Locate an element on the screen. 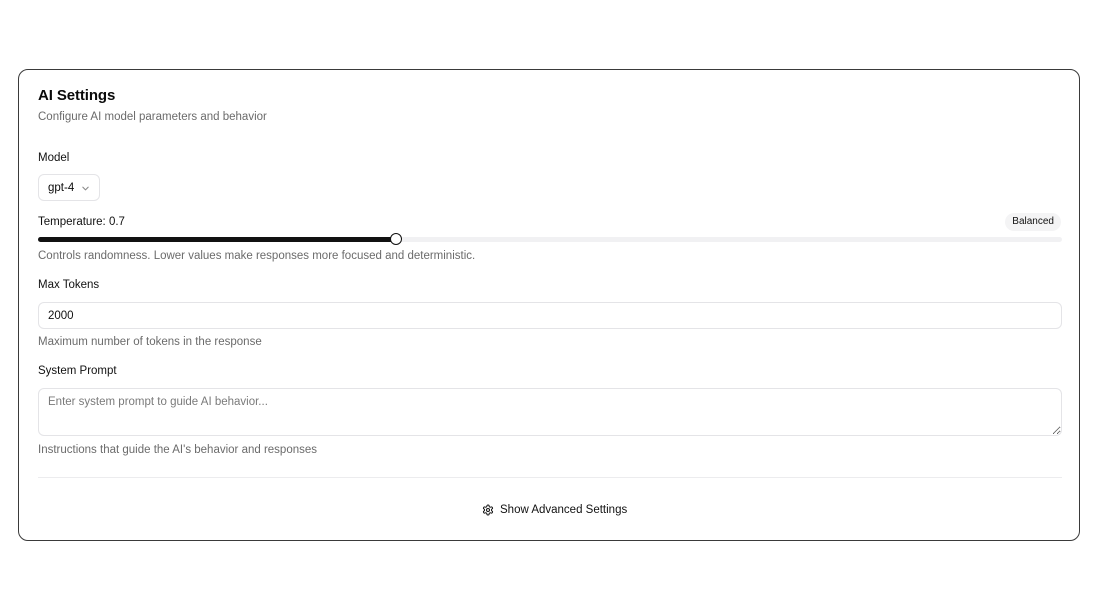 The width and height of the screenshot is (1100, 611). max-tokens-input is located at coordinates (550, 315).